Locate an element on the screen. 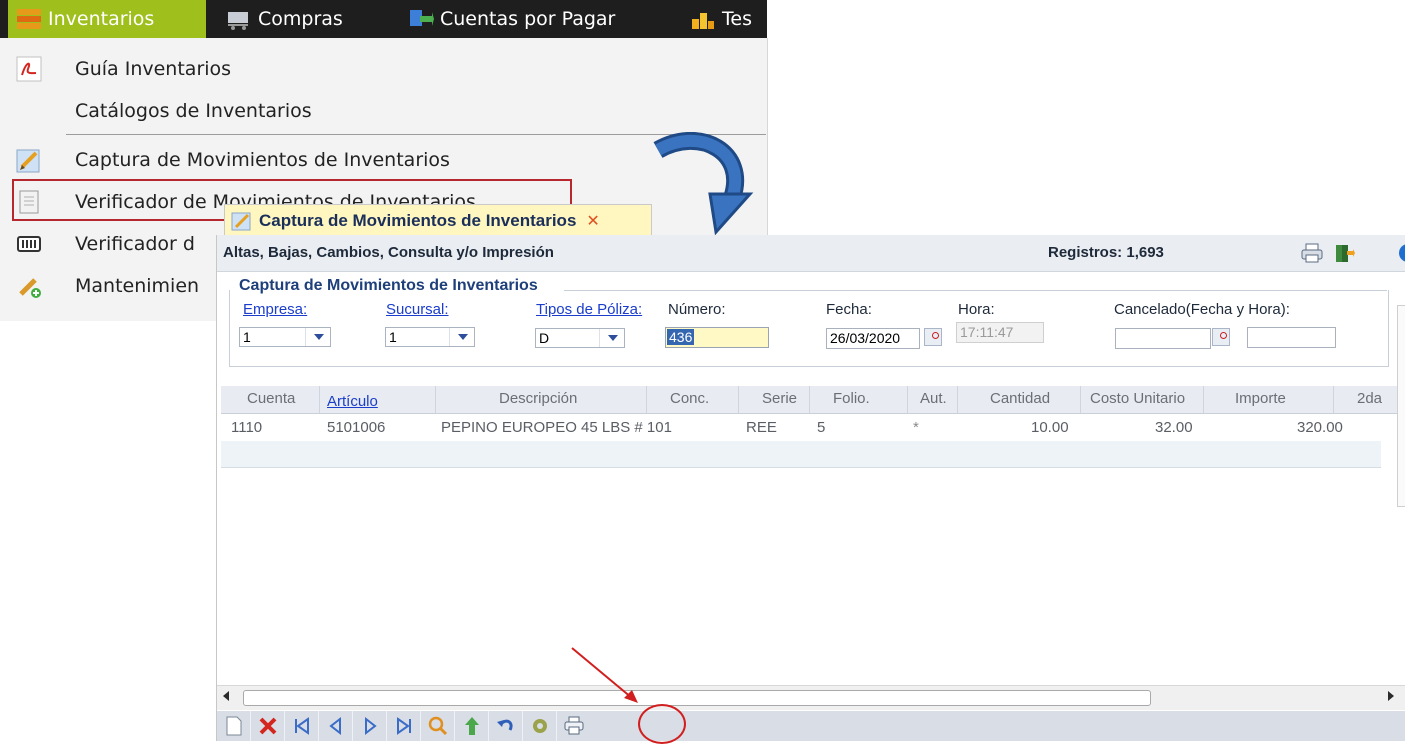 The width and height of the screenshot is (1405, 744). coins-icon is located at coordinates (703, 19).